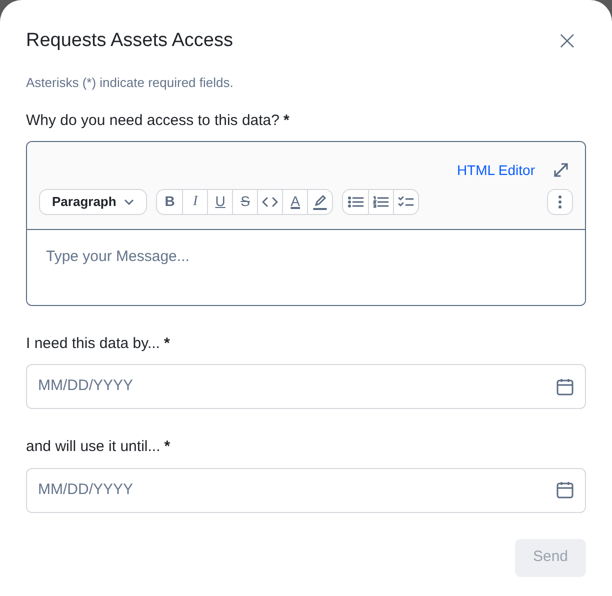  What do you see at coordinates (270, 202) in the screenshot?
I see `code-icon` at bounding box center [270, 202].